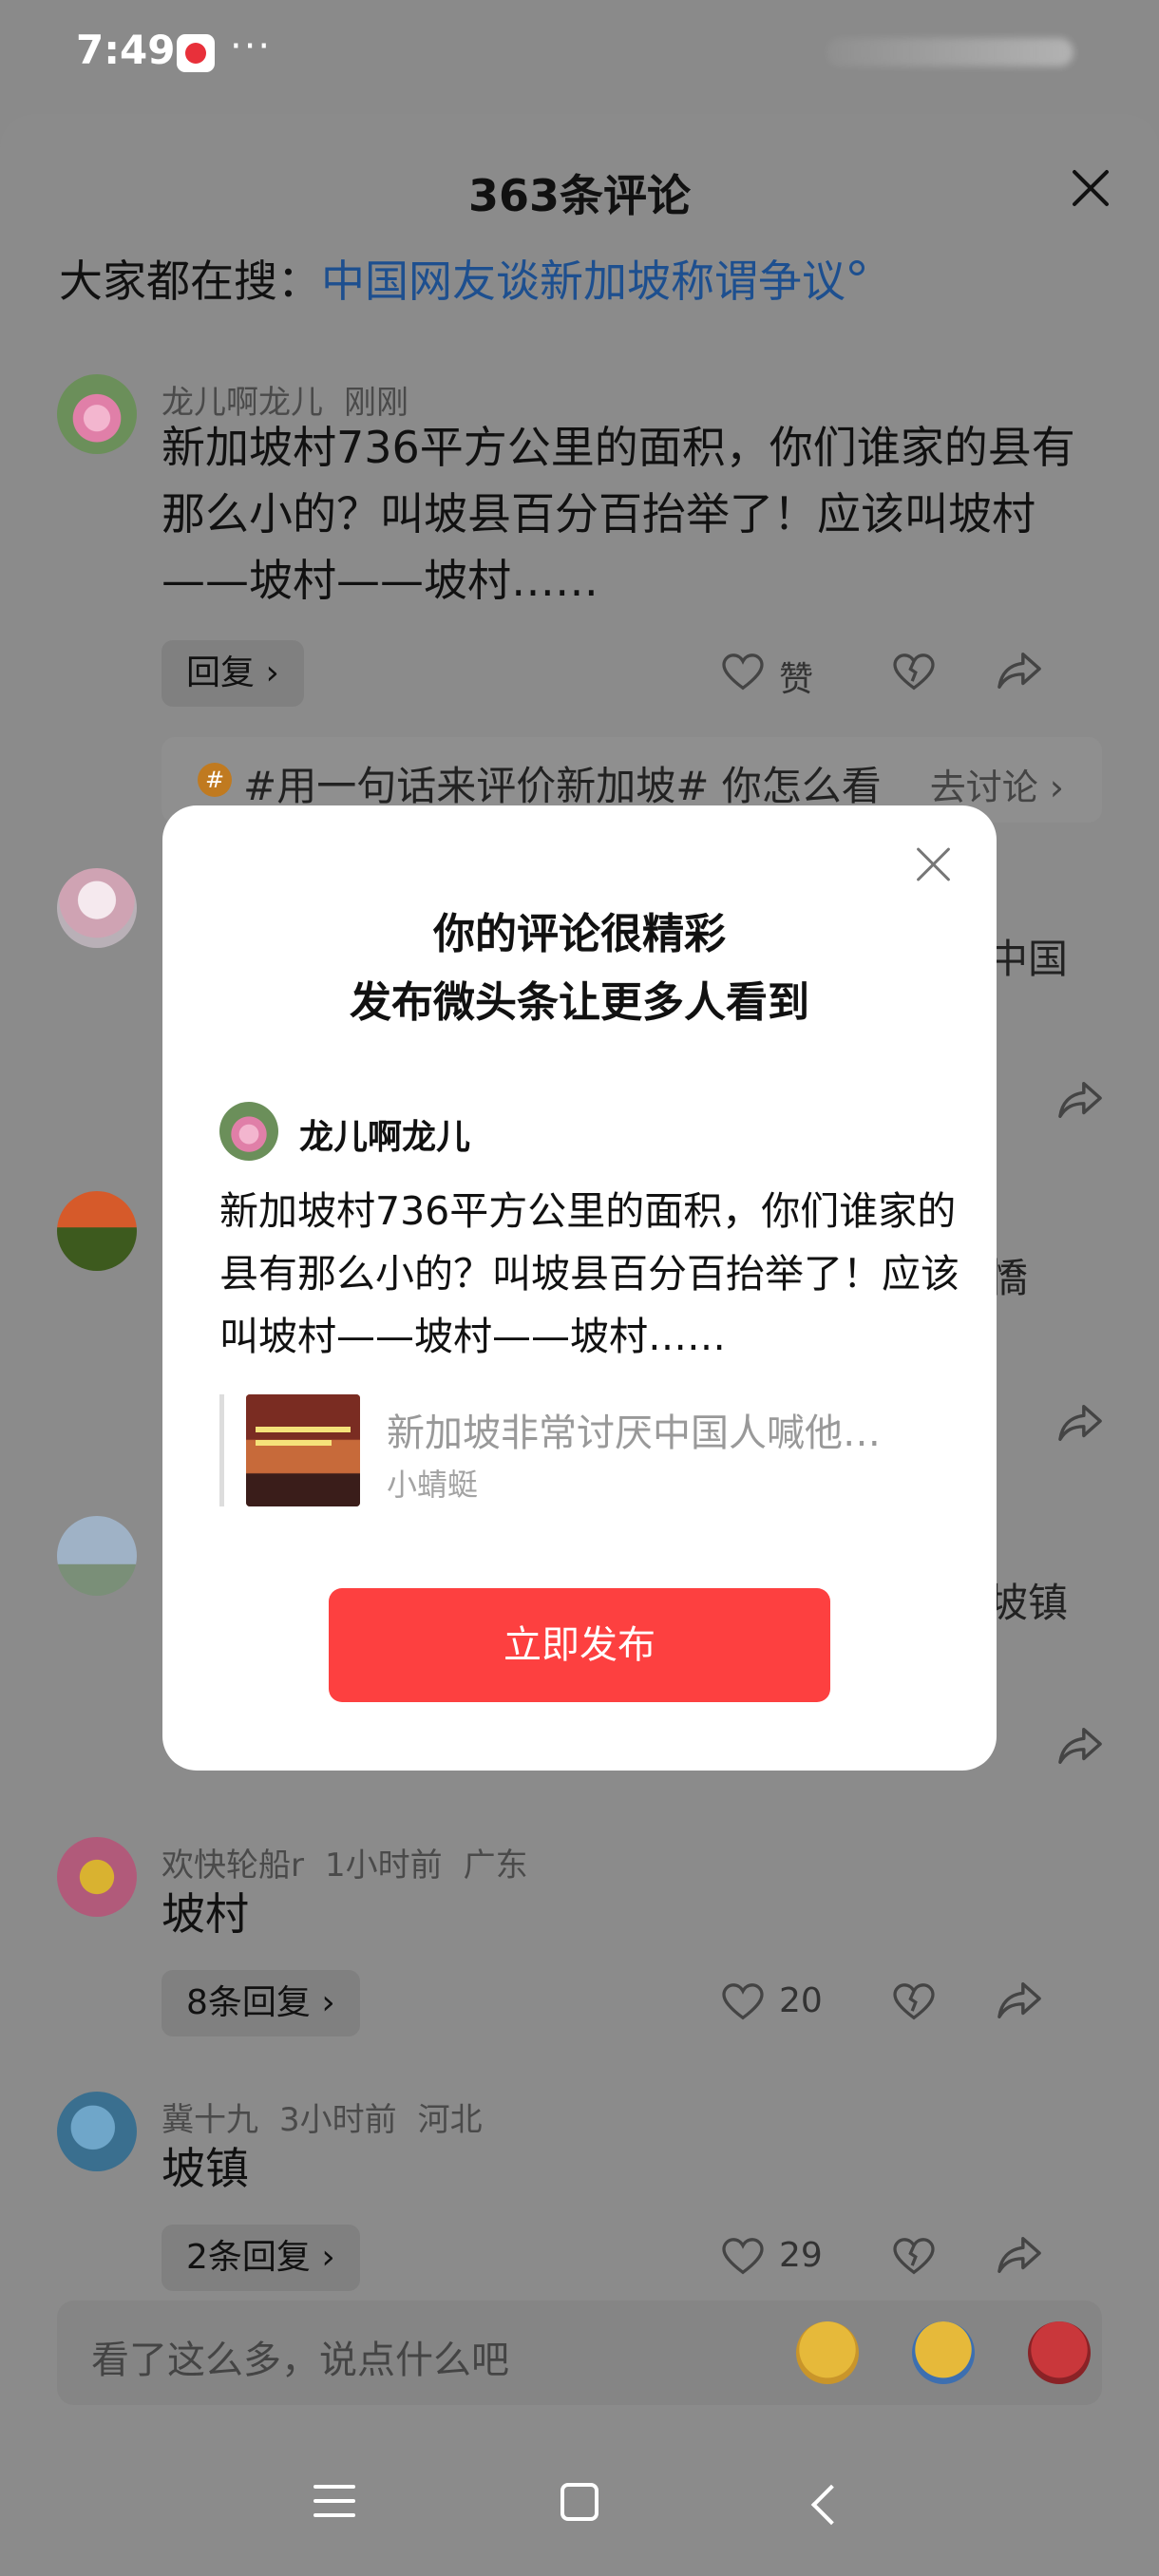 This screenshot has height=2576, width=1159. I want to click on like-label: 赞, so click(796, 679).